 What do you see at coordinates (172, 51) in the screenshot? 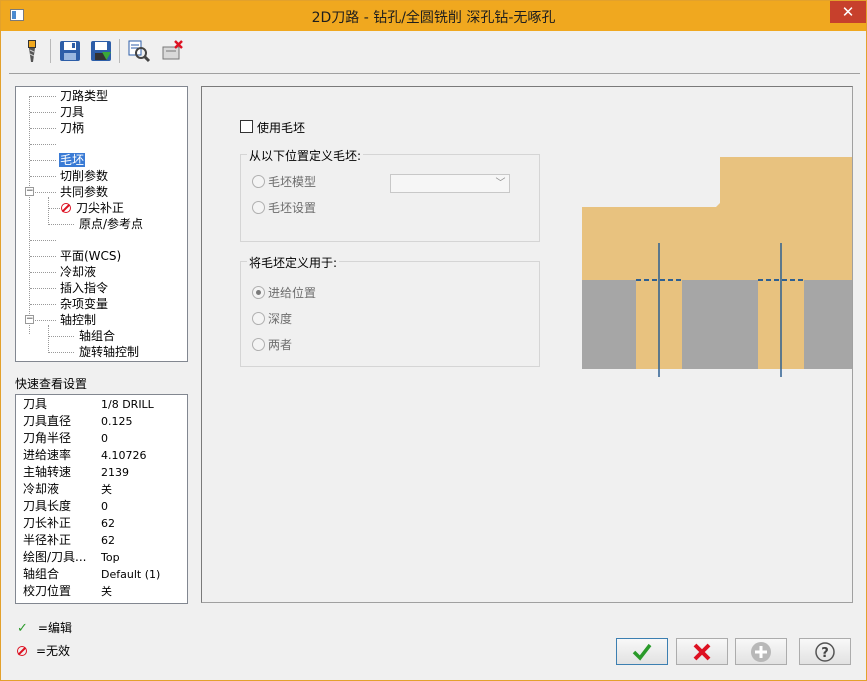
I see `delete-icon` at bounding box center [172, 51].